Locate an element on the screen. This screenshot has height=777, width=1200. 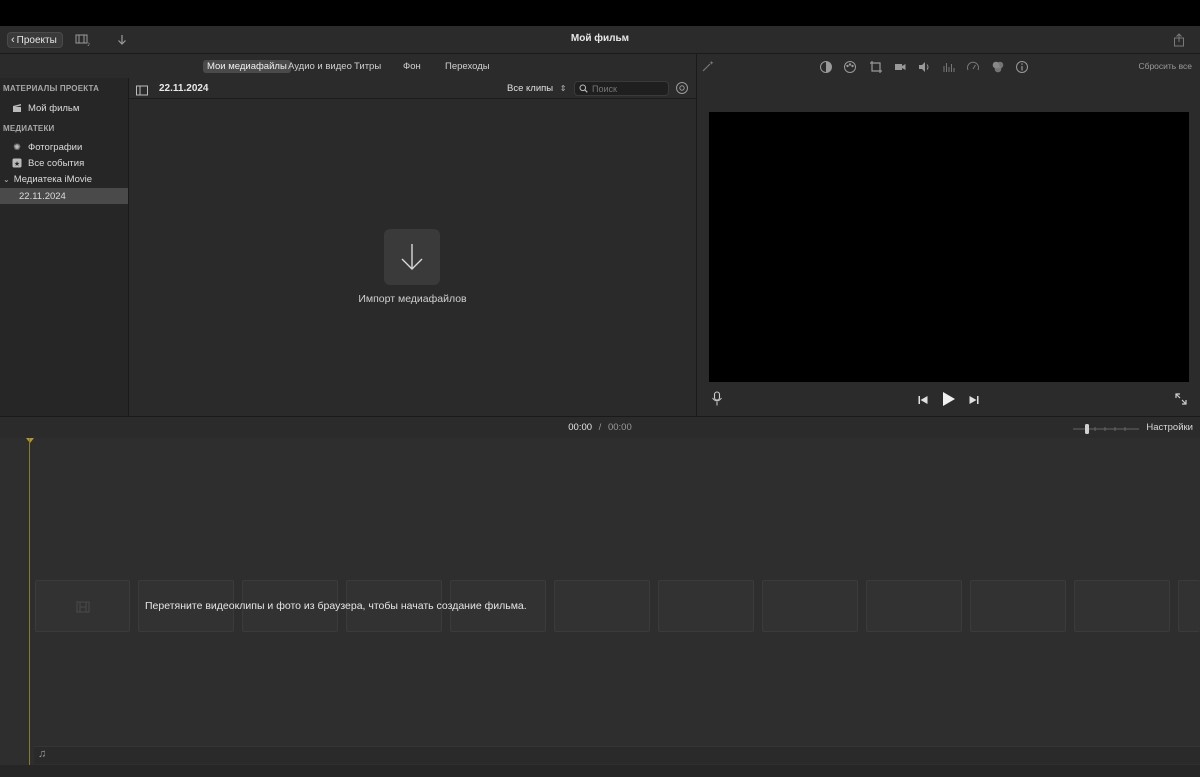
speed-icon is located at coordinates (973, 67).